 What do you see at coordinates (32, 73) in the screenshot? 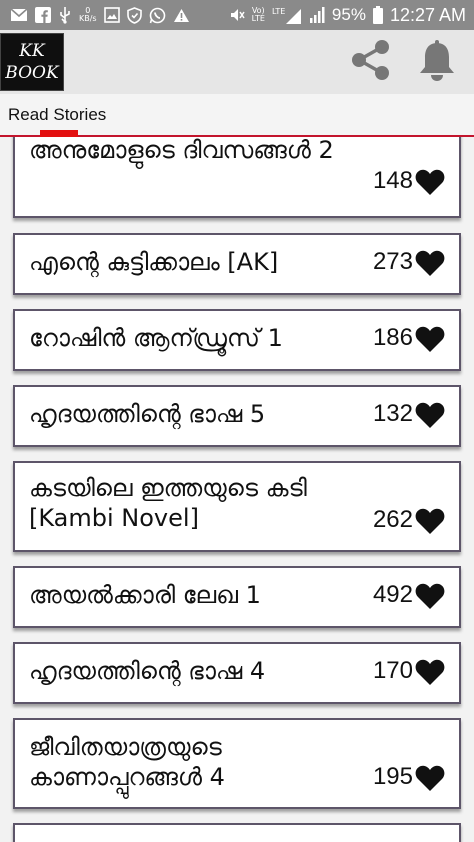
I see `logo-line-2: BOOK` at bounding box center [32, 73].